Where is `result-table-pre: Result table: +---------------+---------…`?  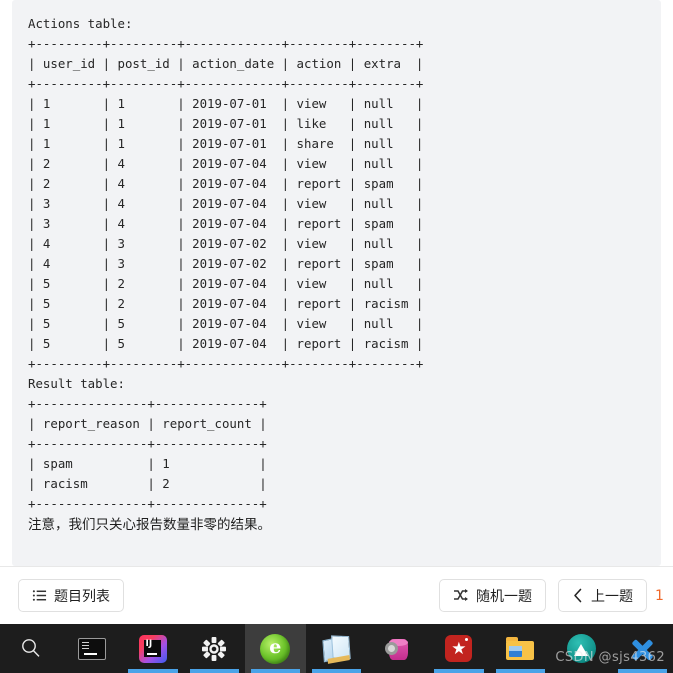 result-table-pre: Result table: +---------------+---------… is located at coordinates (147, 443).